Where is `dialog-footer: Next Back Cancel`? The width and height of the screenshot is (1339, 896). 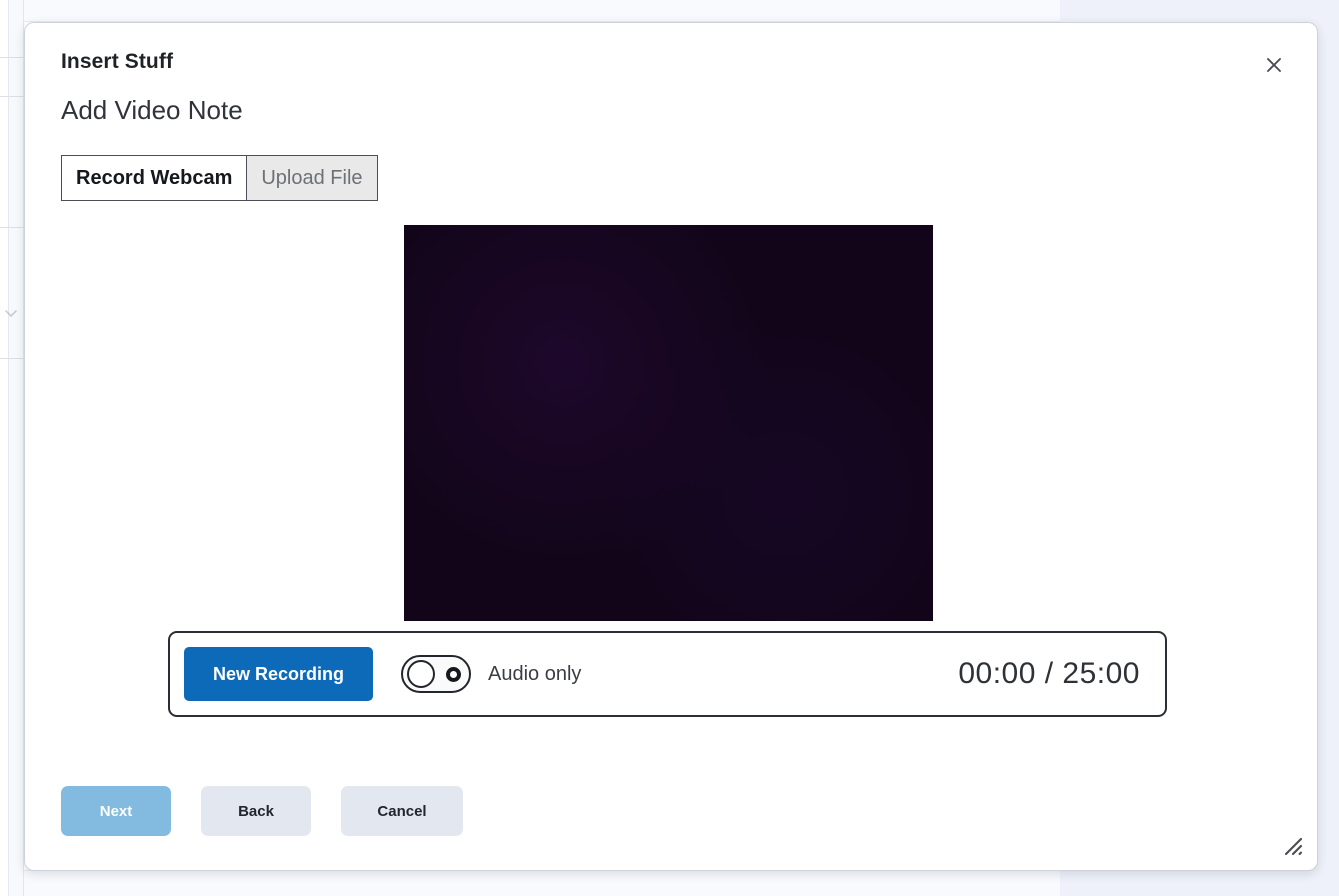 dialog-footer: Next Back Cancel is located at coordinates (262, 811).